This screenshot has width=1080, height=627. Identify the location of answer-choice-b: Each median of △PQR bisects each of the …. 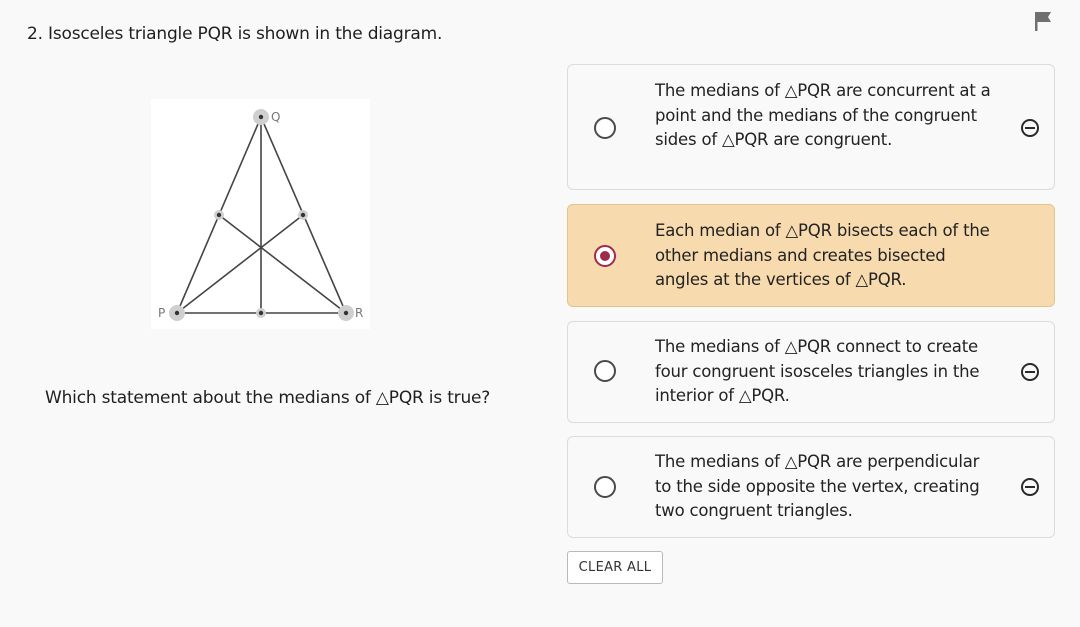
(811, 255).